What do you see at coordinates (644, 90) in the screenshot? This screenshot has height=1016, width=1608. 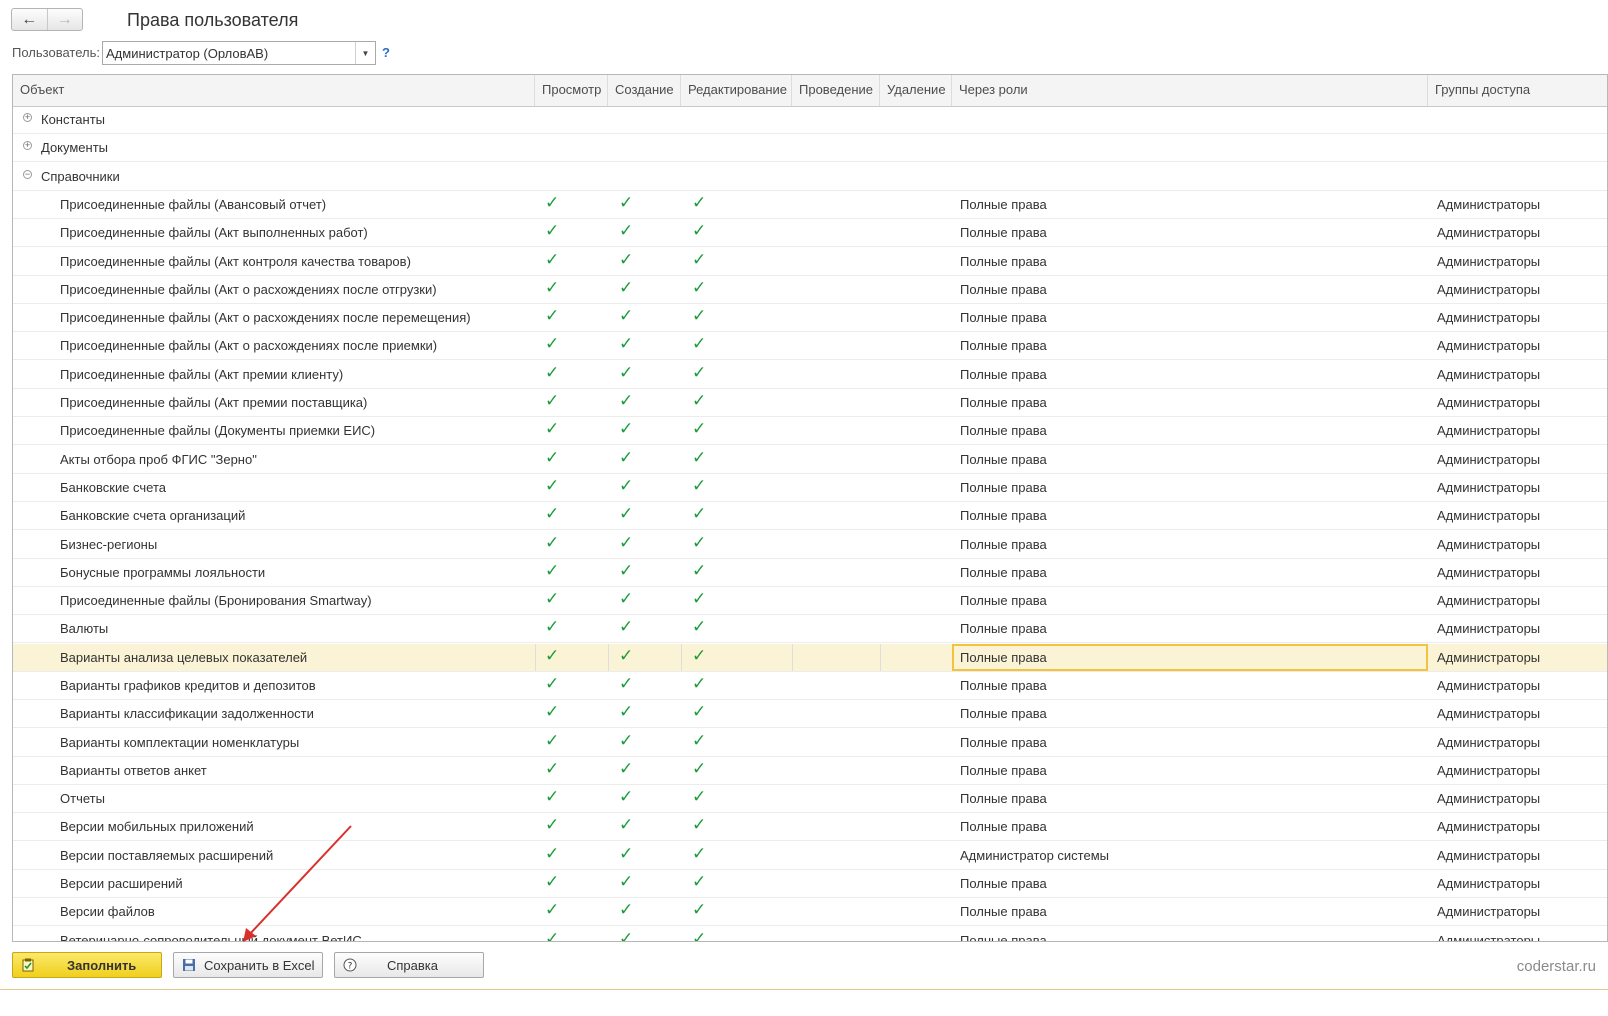 I see `column-header: Создание` at bounding box center [644, 90].